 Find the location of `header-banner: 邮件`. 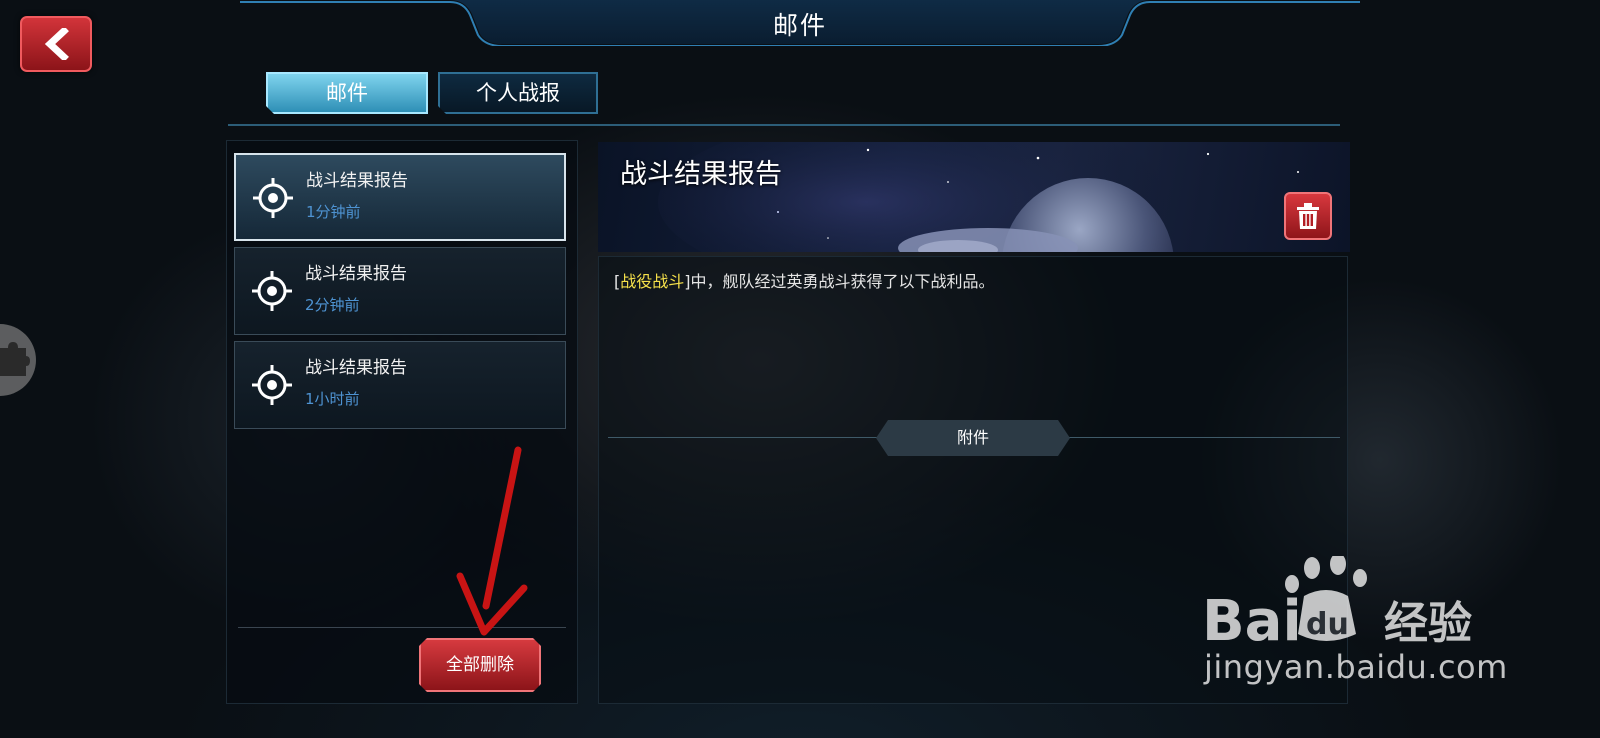

header-banner: 邮件 is located at coordinates (800, 23).